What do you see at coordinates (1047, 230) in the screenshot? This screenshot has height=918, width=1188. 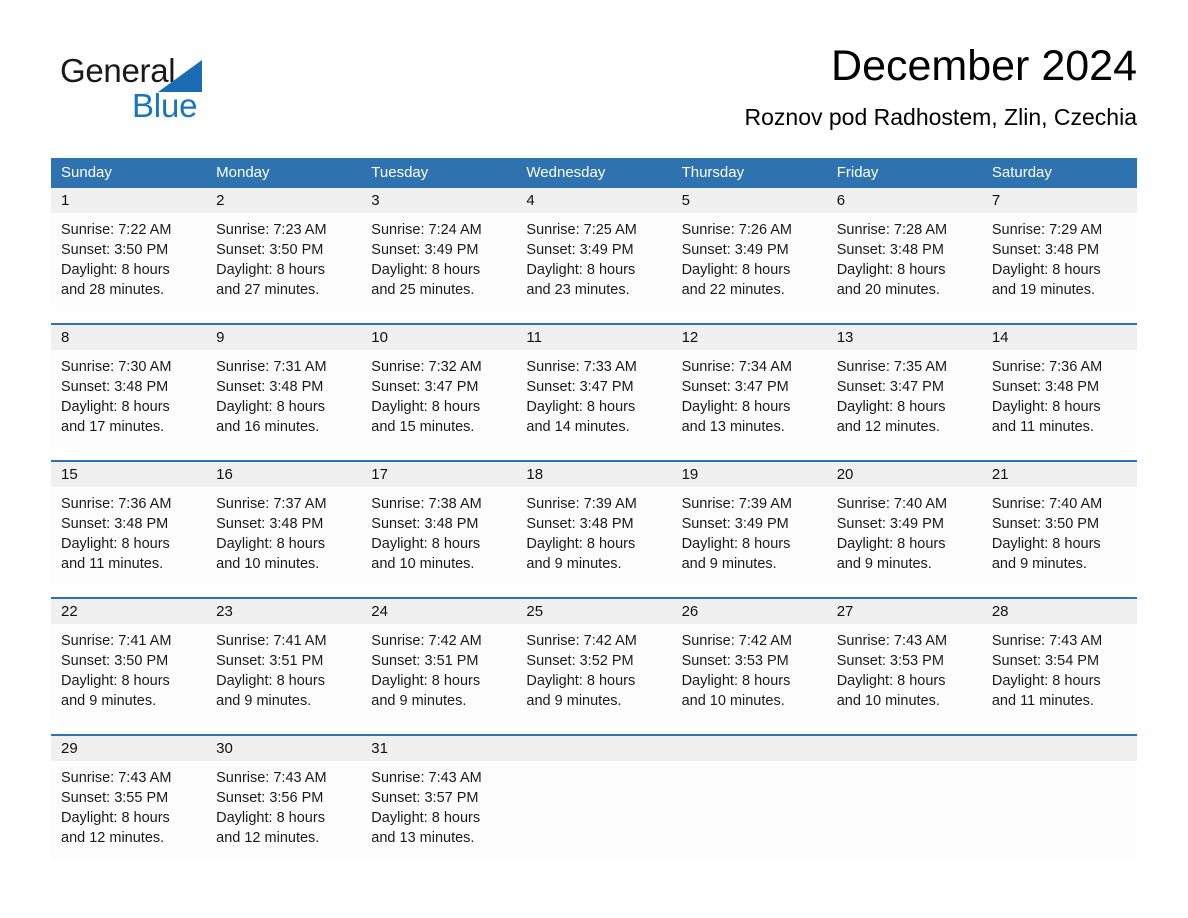 I see `sunrise-text: Sunrise: 7:29 AM` at bounding box center [1047, 230].